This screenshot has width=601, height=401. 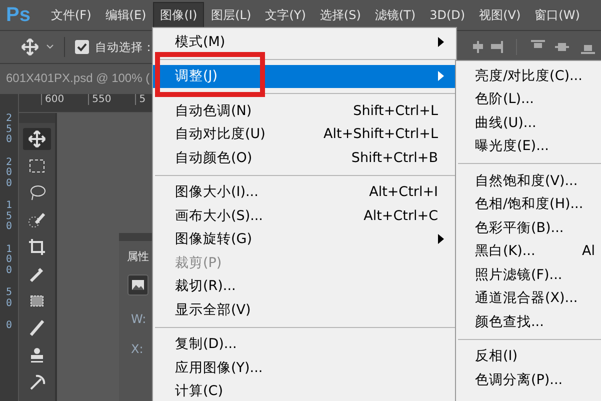 I want to click on menu-entry: 显示全部(V), so click(x=304, y=310).